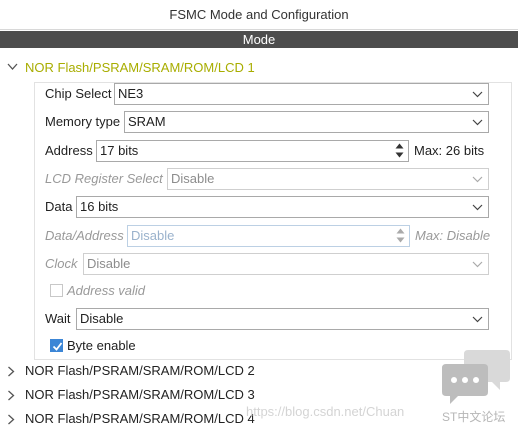 The width and height of the screenshot is (518, 432). Describe the element at coordinates (325, 411) in the screenshot. I see `watermark-url: https://blog.csdn.net/Chuan` at that location.